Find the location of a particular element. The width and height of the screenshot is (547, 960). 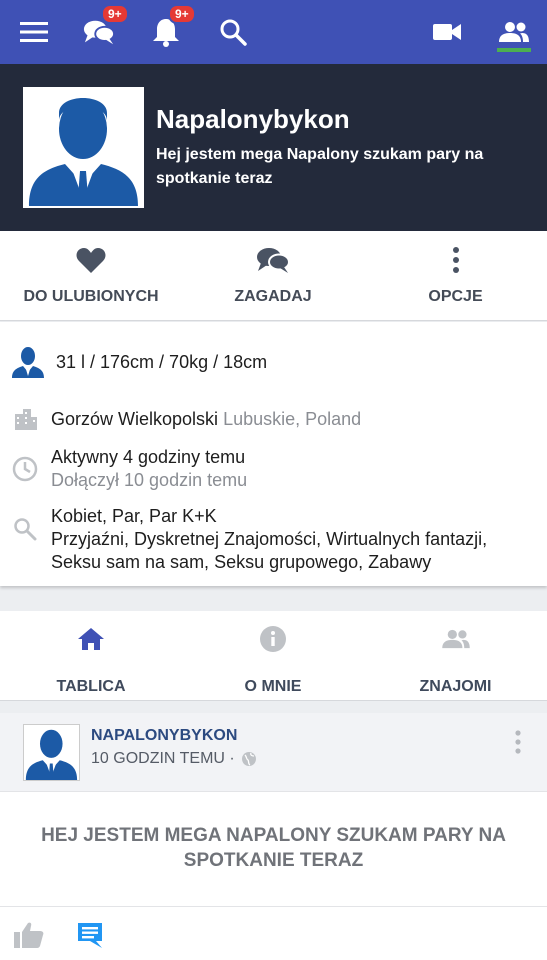

friends-button is located at coordinates (514, 32).